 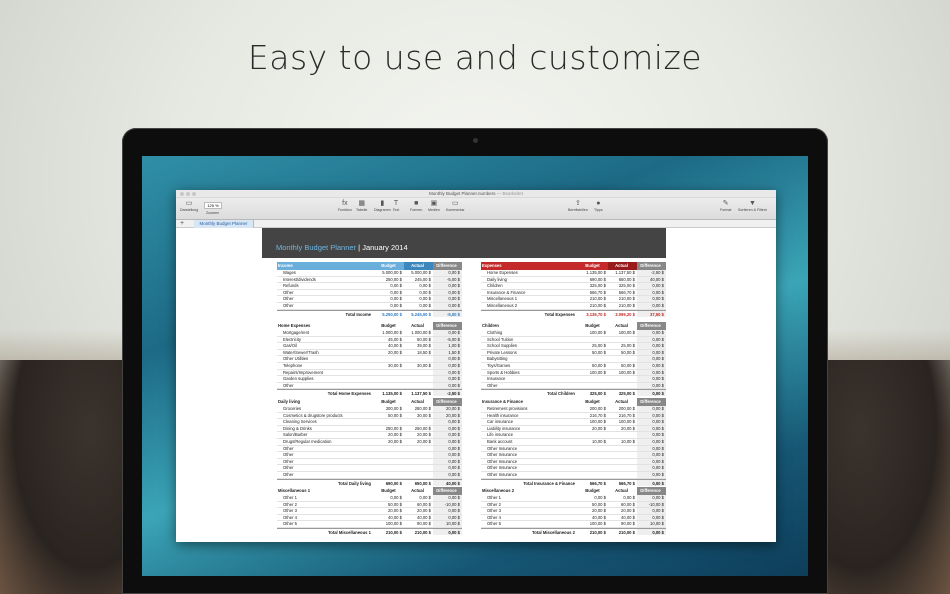 I want to click on table-row: Other 0,00 $0,00 $0,00 $, so click(x=369, y=306).